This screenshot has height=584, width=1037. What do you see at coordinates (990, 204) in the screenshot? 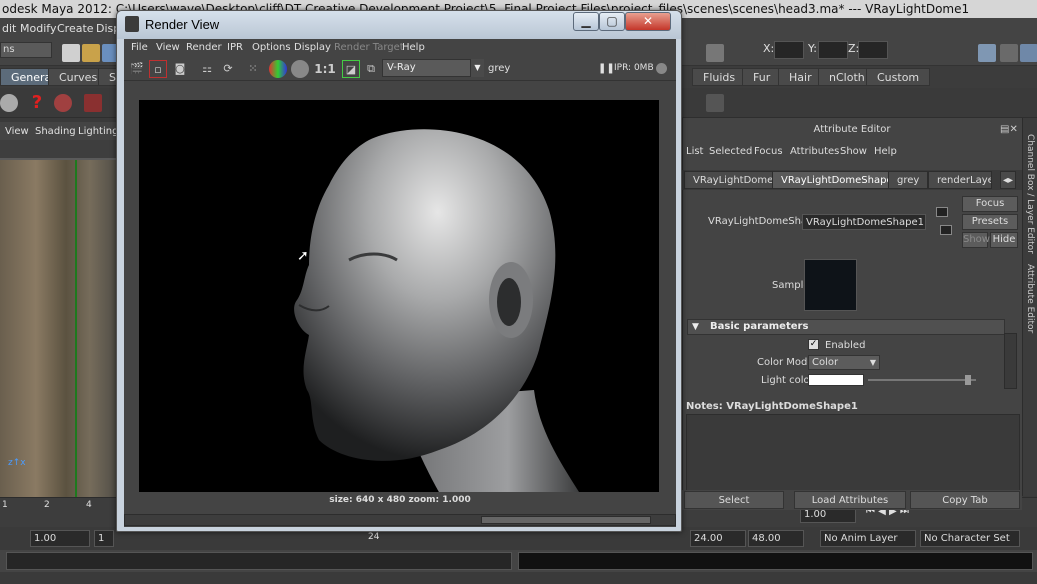
I see `focus-button: Focus` at bounding box center [990, 204].